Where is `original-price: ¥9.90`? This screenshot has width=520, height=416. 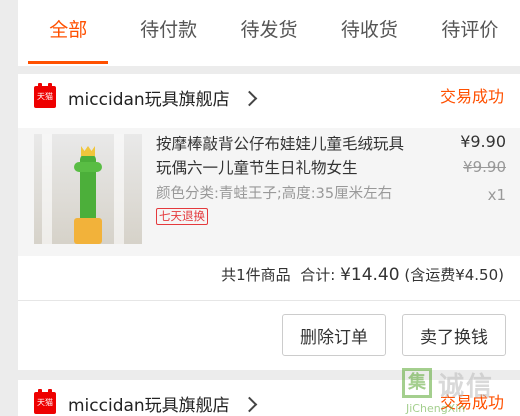 original-price: ¥9.90 is located at coordinates (484, 167).